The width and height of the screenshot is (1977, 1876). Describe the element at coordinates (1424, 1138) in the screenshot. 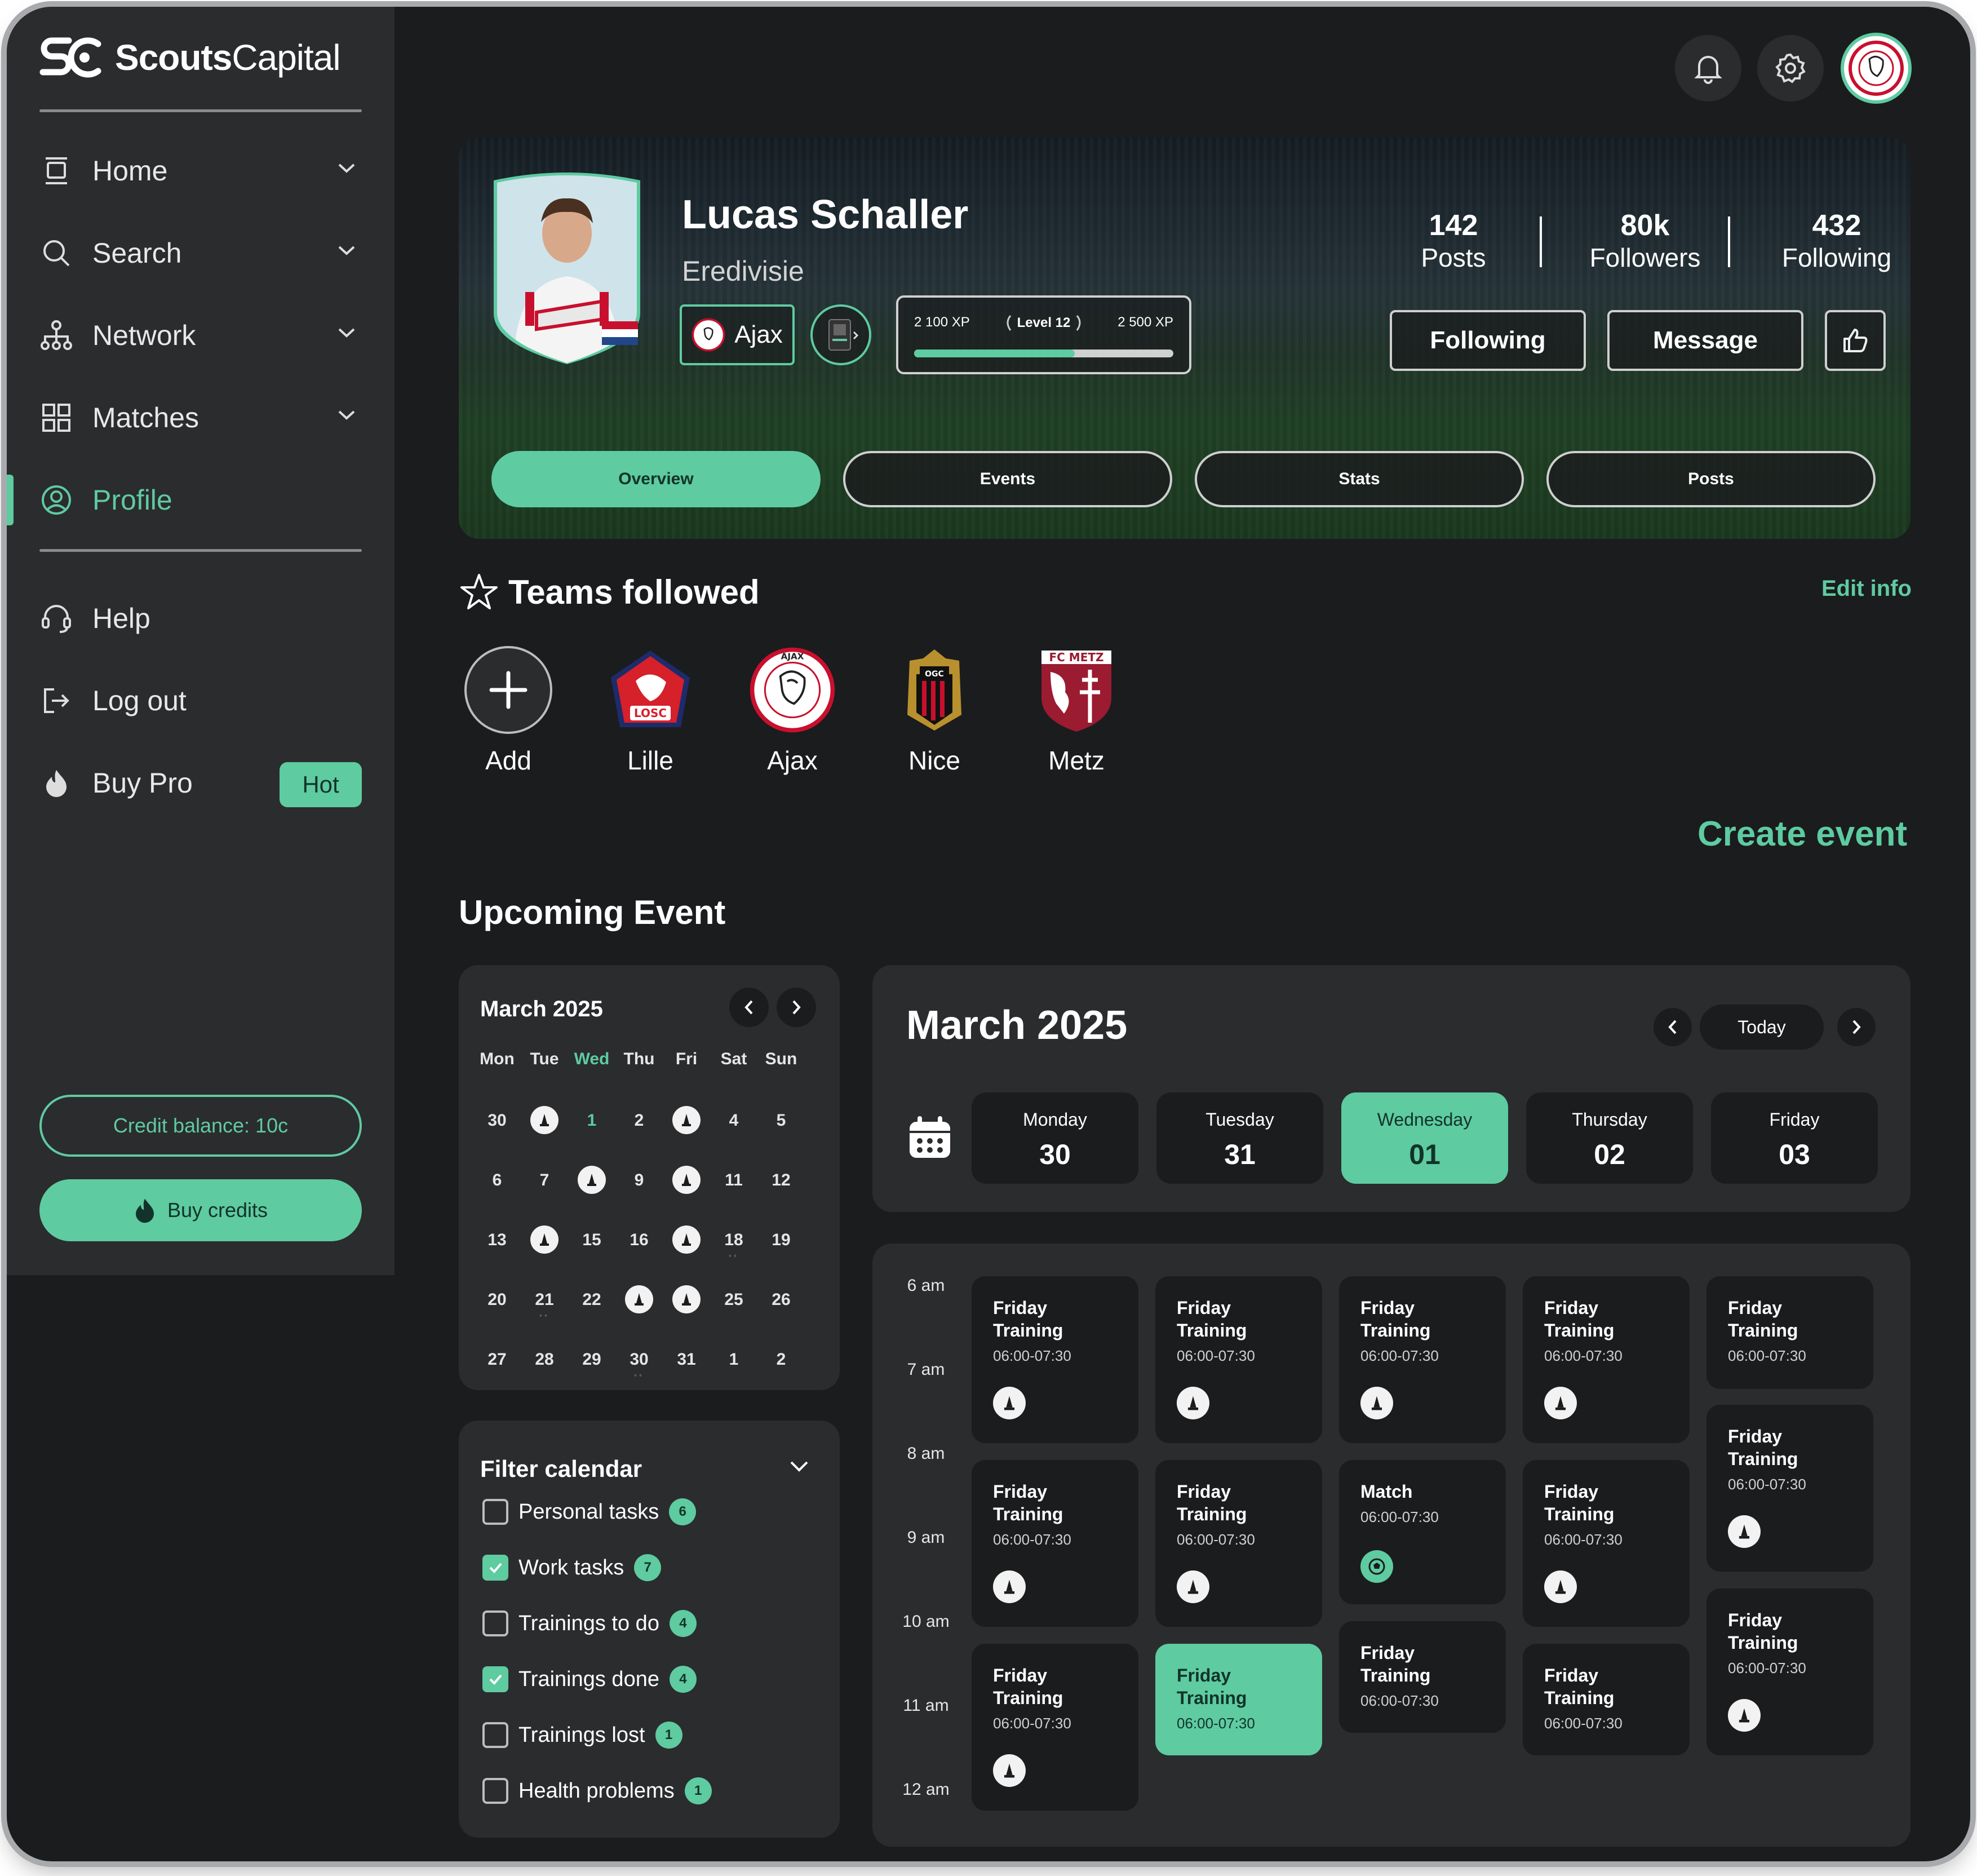

I see `week-day-card: Wednesday 01` at that location.